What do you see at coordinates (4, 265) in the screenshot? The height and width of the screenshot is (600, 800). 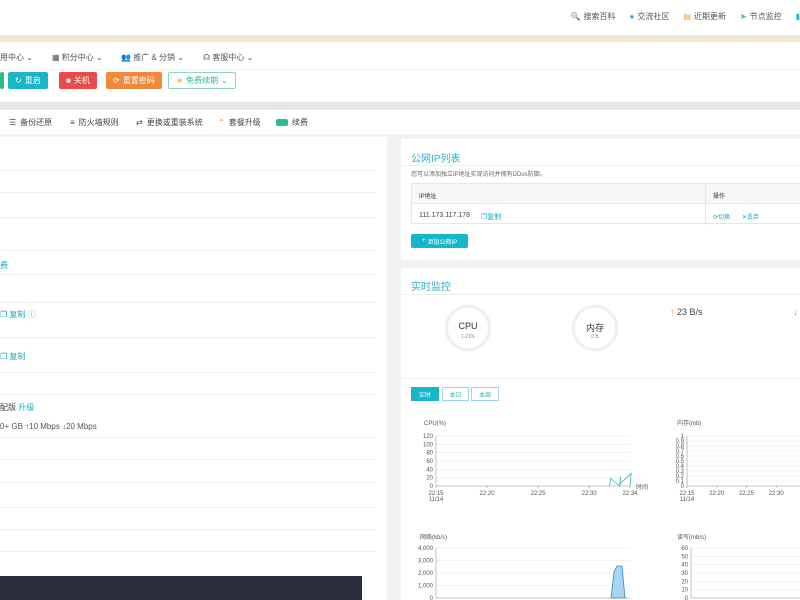 I see `renew-link: 费` at bounding box center [4, 265].